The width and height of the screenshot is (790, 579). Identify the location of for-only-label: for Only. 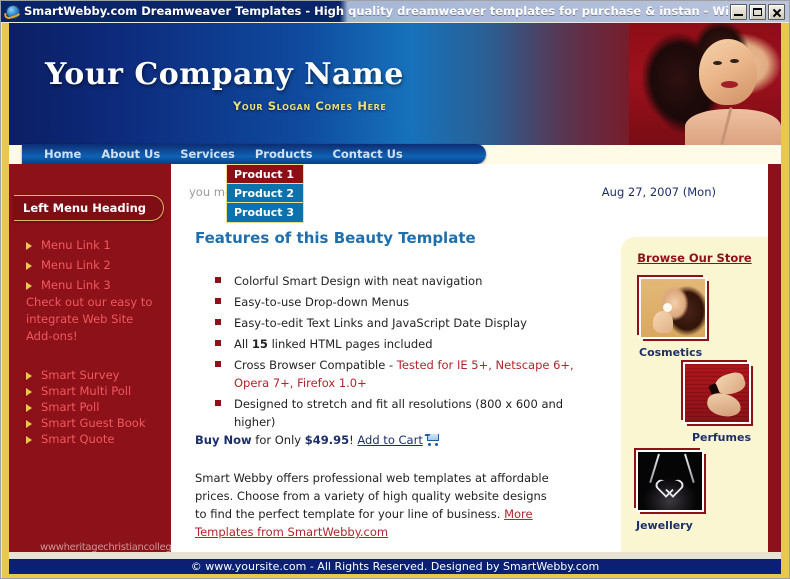
(278, 440).